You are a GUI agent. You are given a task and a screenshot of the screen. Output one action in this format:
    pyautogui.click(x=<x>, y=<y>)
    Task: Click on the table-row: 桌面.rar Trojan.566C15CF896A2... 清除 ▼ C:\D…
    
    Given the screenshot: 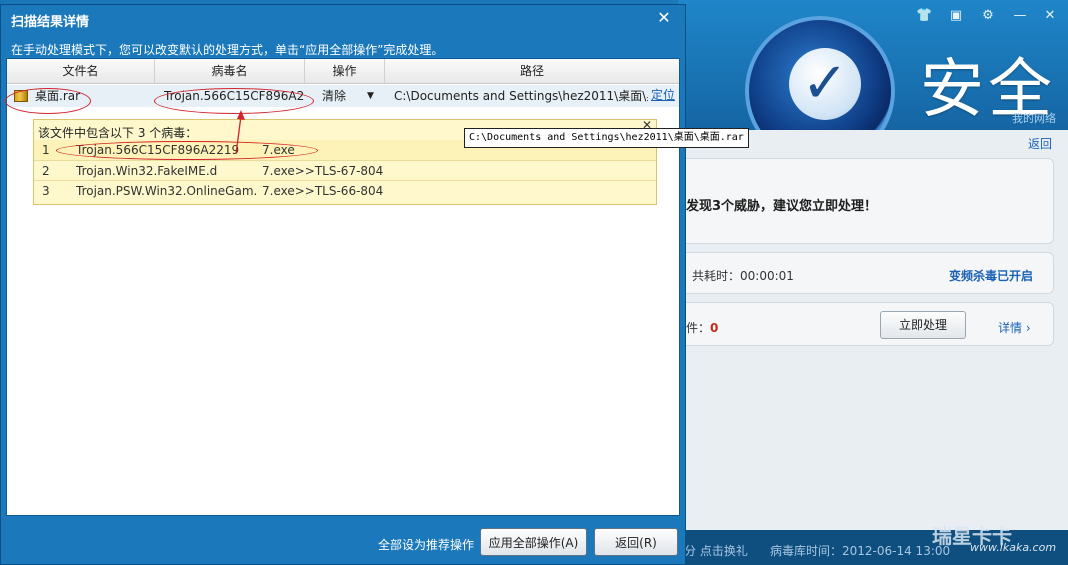 What is the action you would take?
    pyautogui.click(x=343, y=96)
    